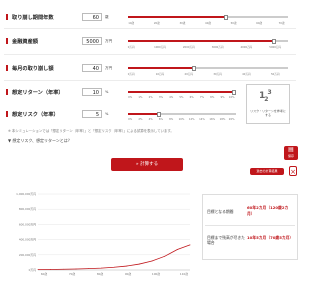 The image size is (320, 282). Describe the element at coordinates (268, 104) in the screenshot. I see `risk-return-reference-box: 123 リスク・リターンを参考にする` at that location.